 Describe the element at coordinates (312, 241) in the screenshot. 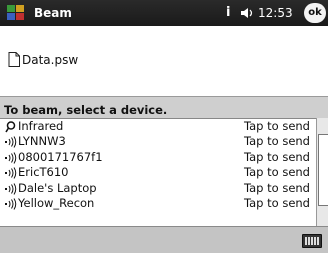

I see `keyboard-icon` at that location.